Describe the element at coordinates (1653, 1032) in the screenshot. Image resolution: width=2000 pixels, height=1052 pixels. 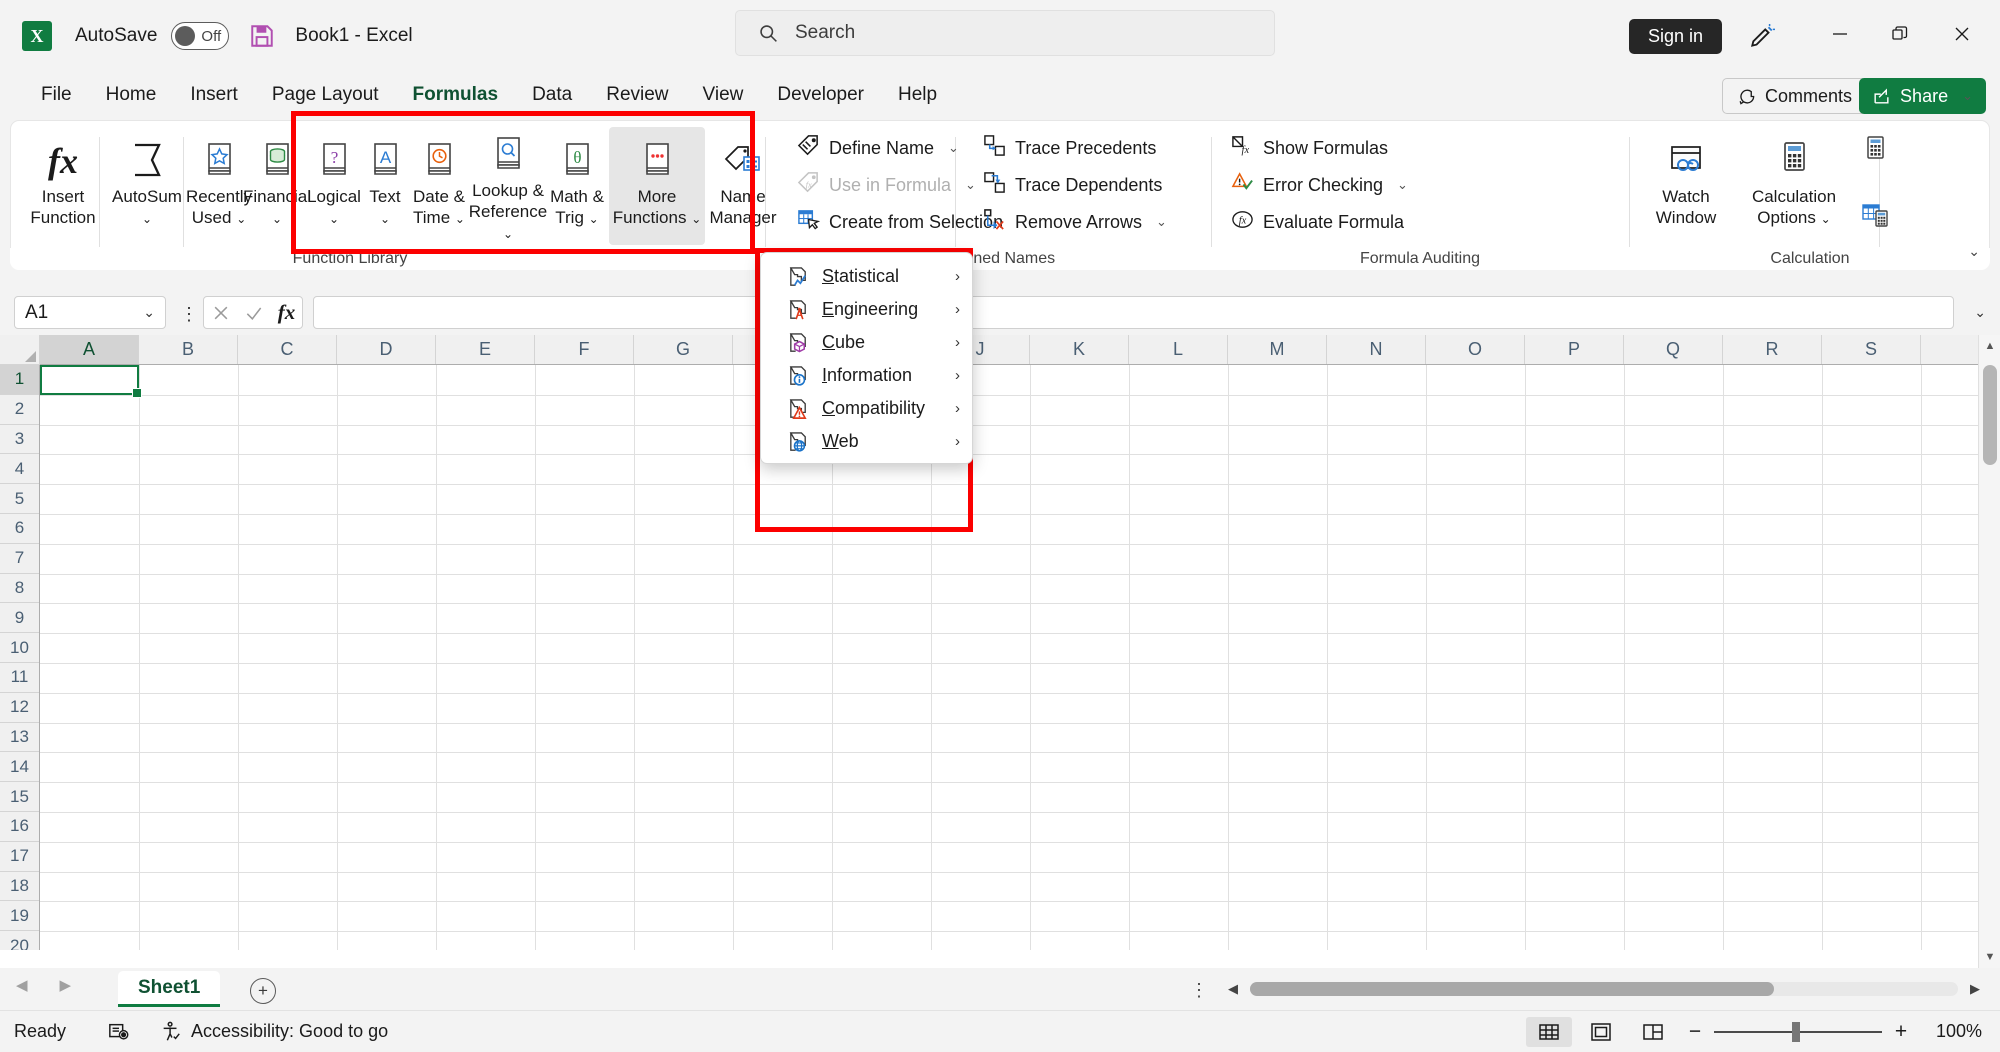
I see `page-break-preview-button` at that location.